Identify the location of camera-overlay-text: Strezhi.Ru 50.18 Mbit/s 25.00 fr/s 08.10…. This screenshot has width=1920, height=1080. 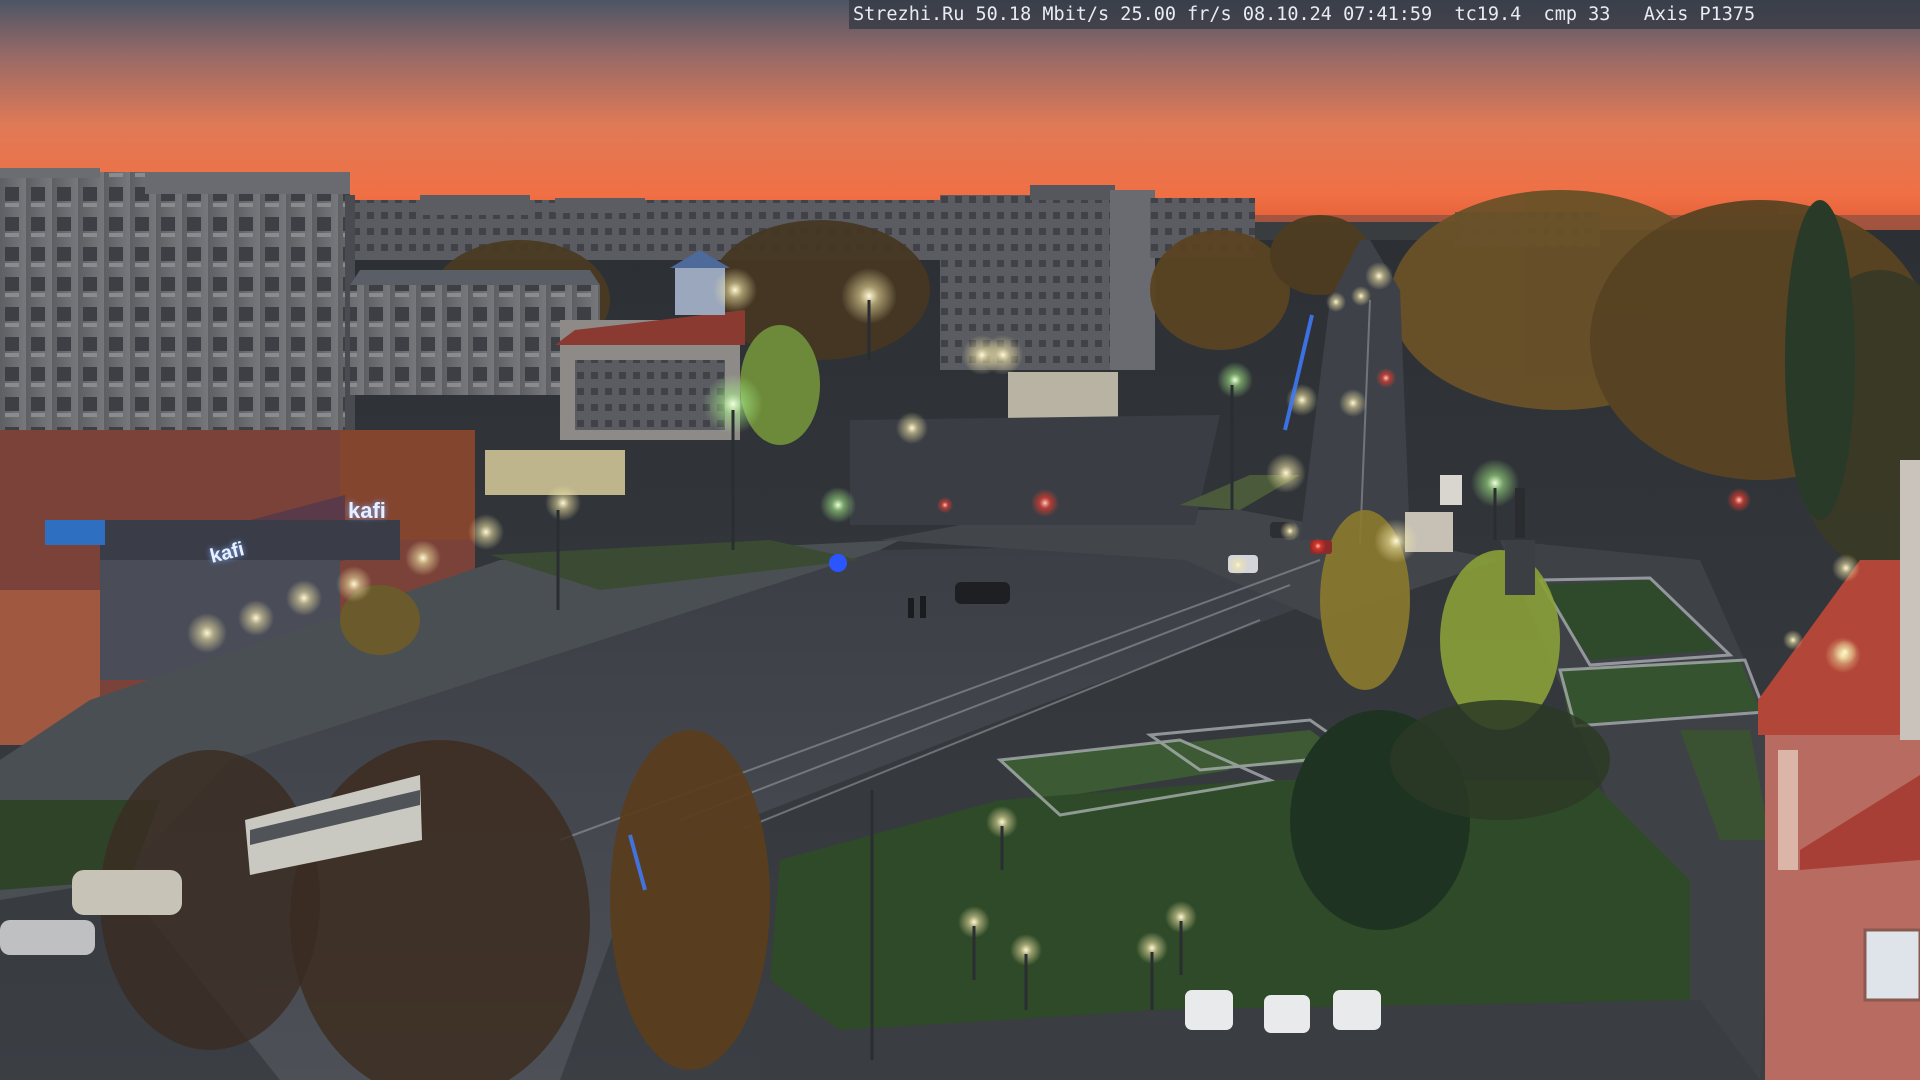
(1384, 14).